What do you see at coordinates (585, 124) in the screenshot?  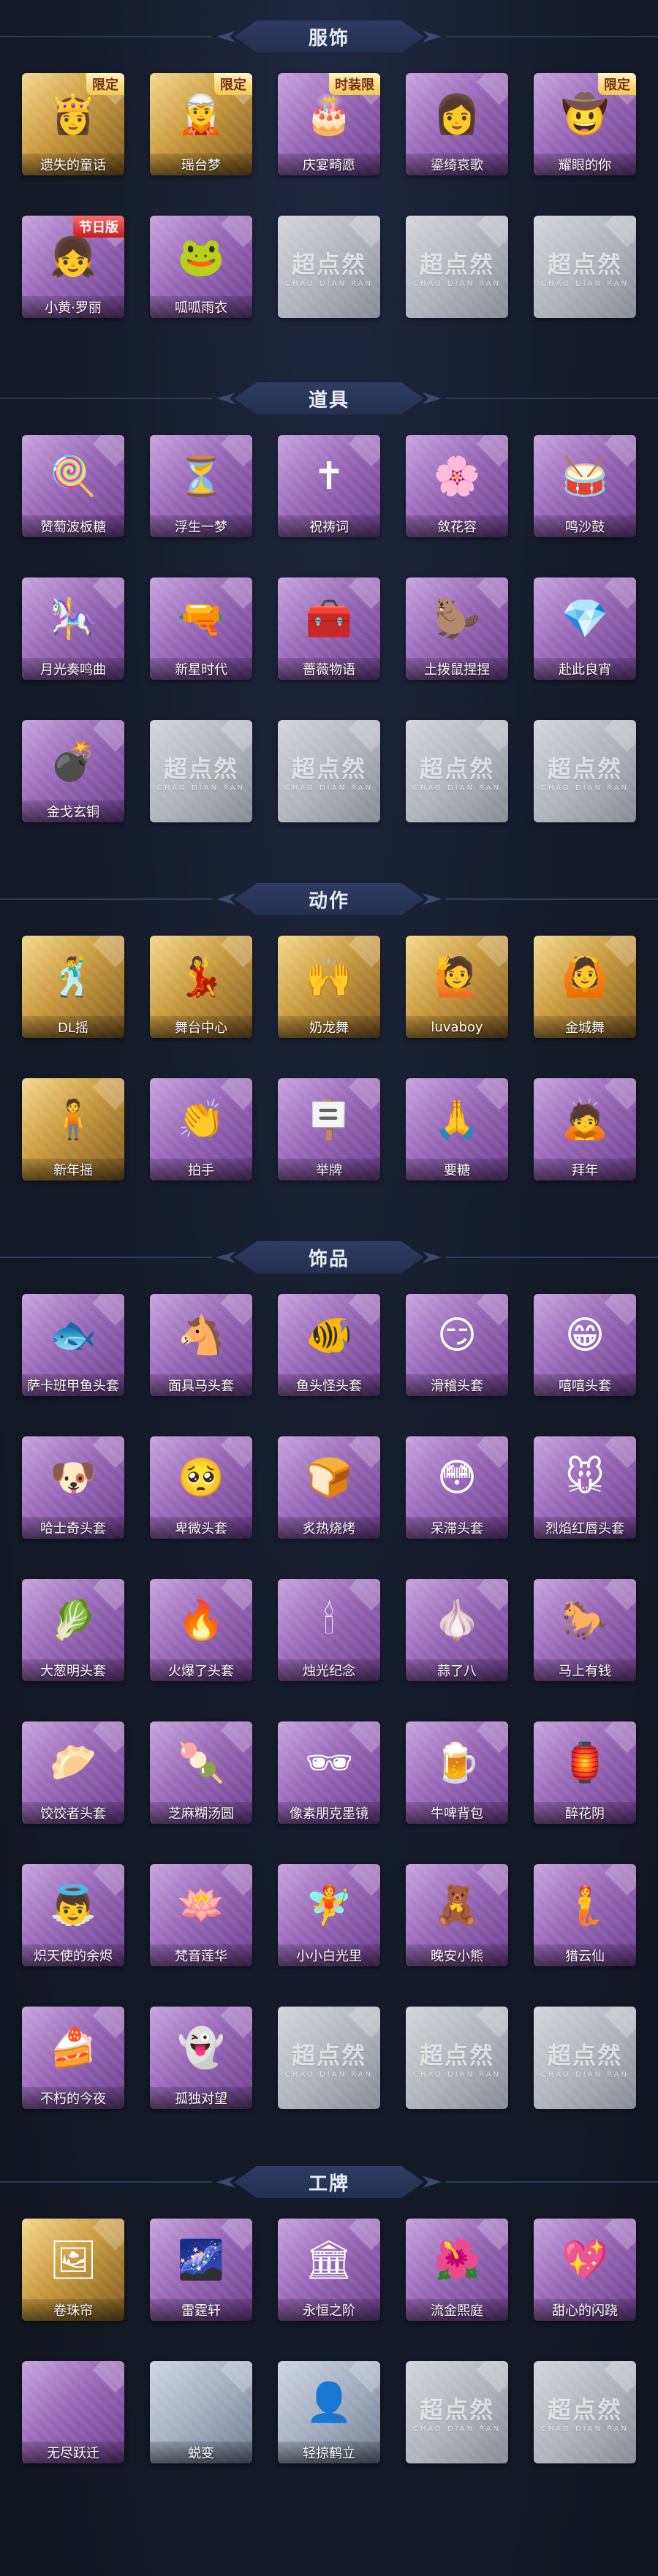 I see `item-card: 🤠 限定 耀眼的你` at bounding box center [585, 124].